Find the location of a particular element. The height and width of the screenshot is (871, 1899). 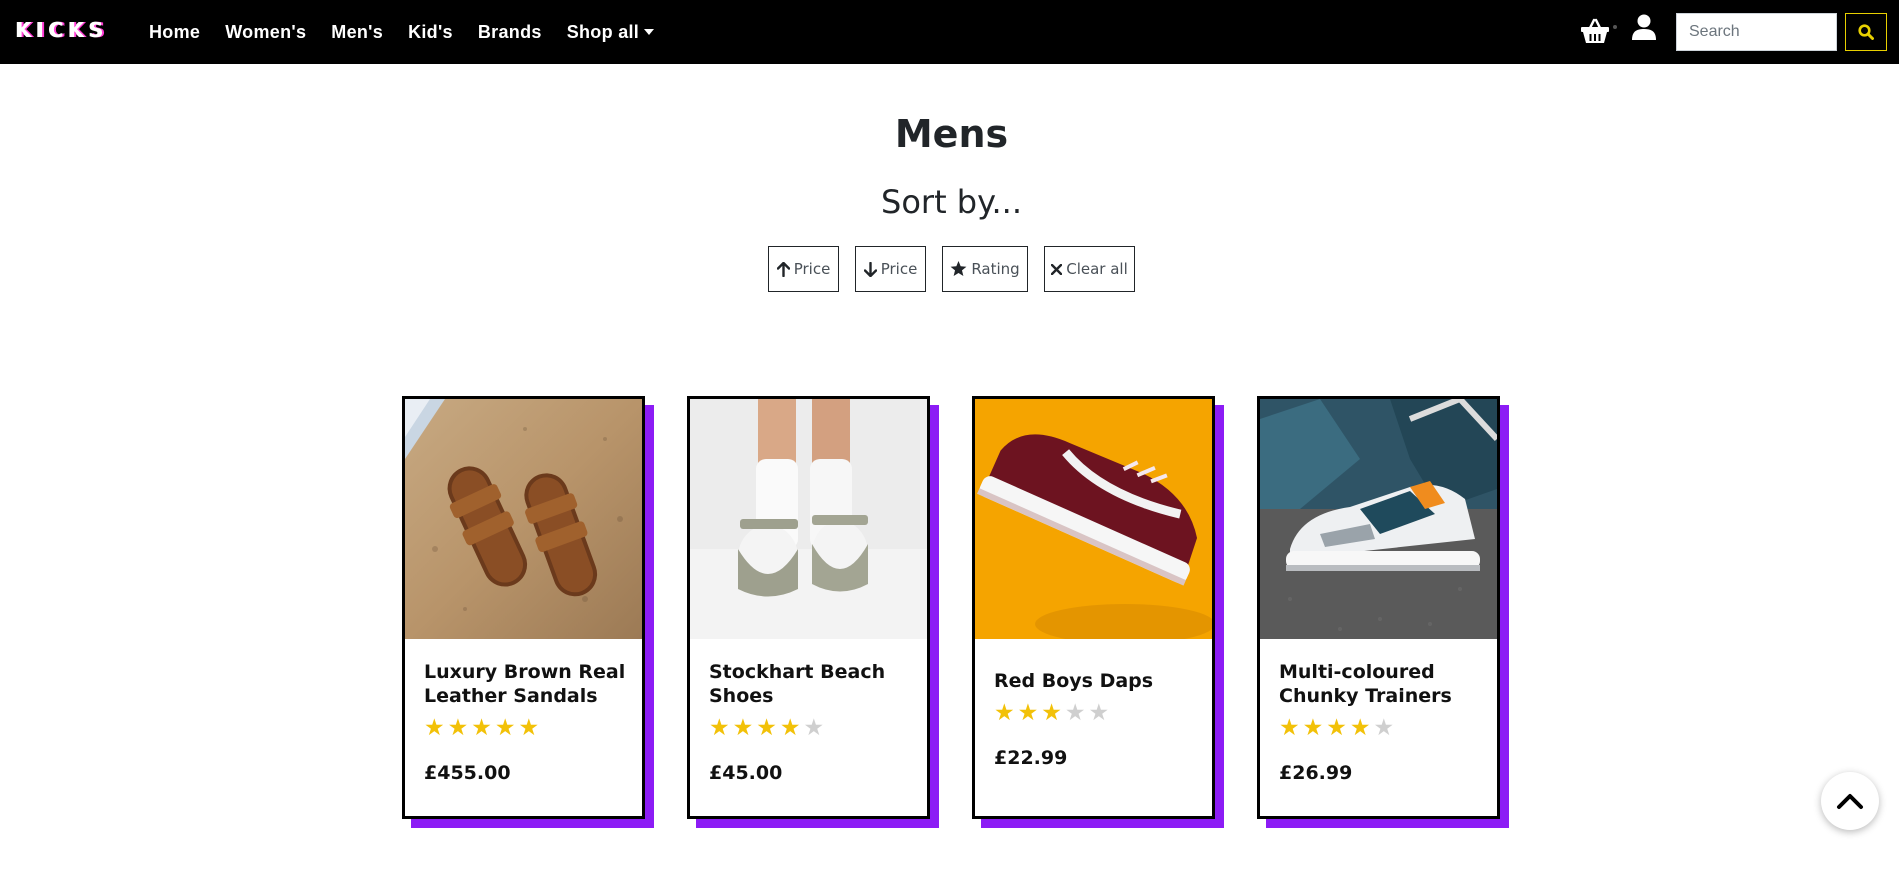

sort-rating-label: Rating is located at coordinates (995, 269).